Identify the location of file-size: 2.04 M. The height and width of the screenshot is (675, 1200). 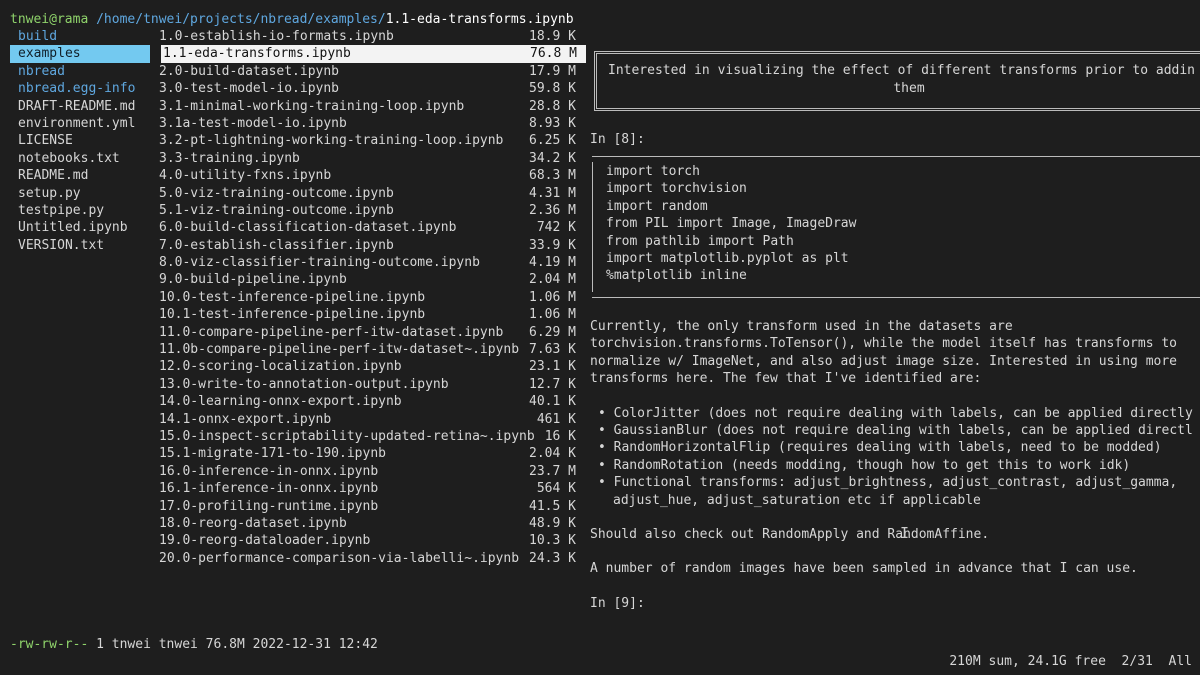
(552, 280).